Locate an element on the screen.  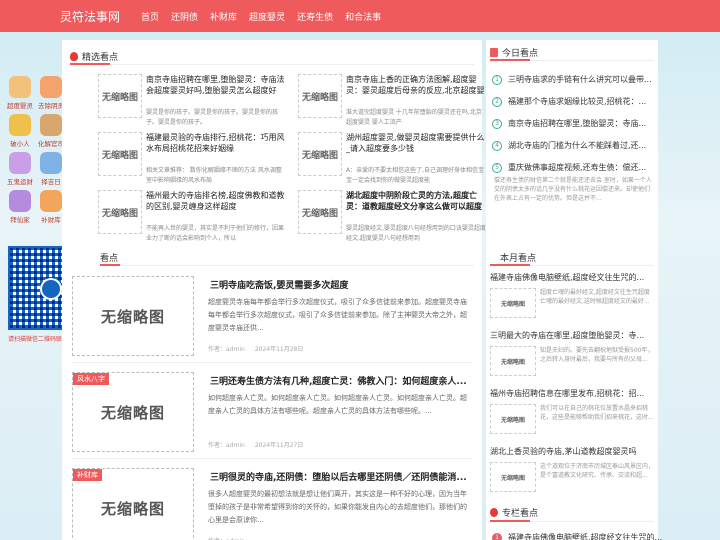
post-thumbnail: 无缩略图 is located at coordinates (133, 316).